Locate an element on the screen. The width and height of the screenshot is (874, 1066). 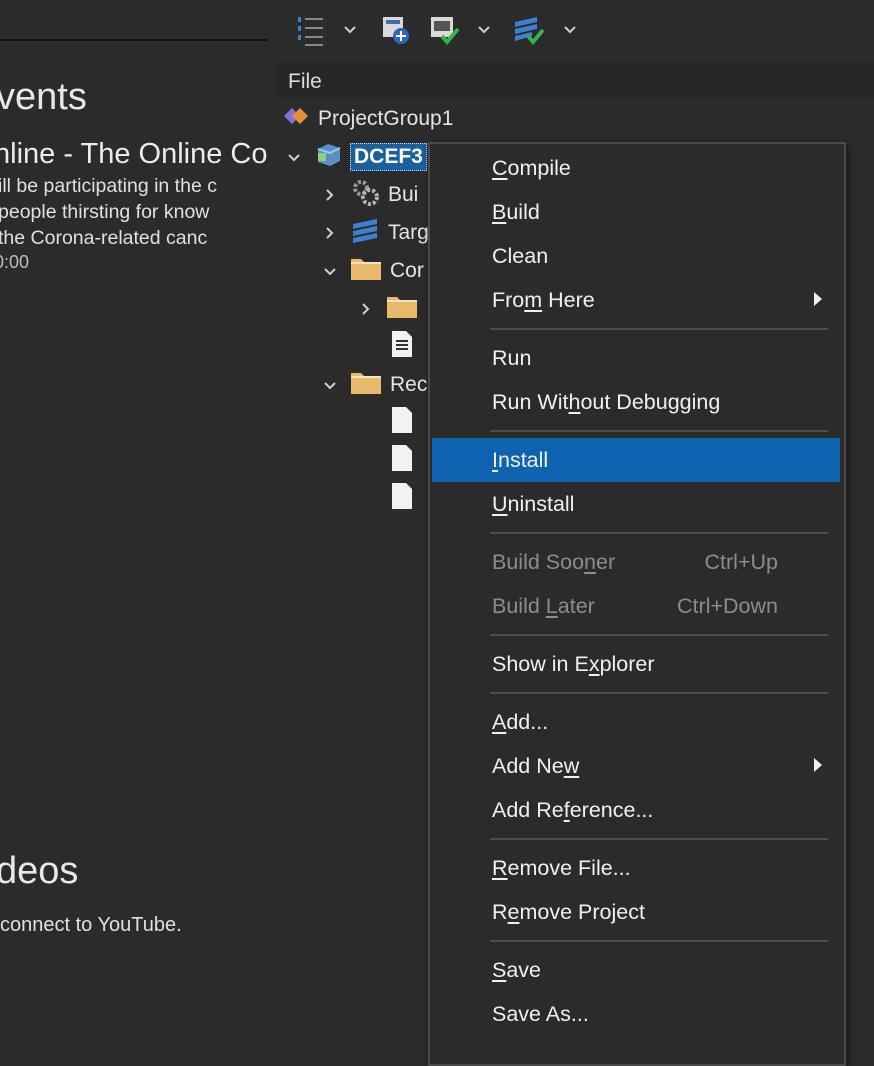
menu-item-build: Build is located at coordinates (636, 212).